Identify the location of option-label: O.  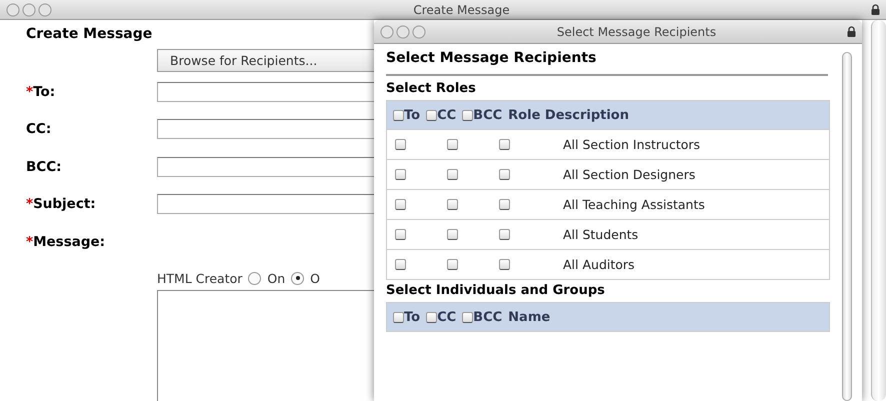
(315, 278).